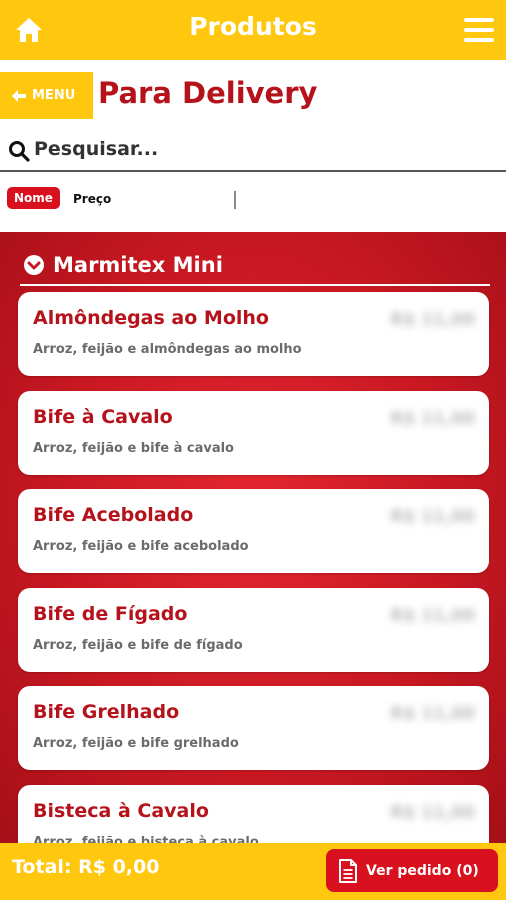 The height and width of the screenshot is (900, 506). Describe the element at coordinates (422, 870) in the screenshot. I see `view-order-label: Ver pedido (0)` at that location.